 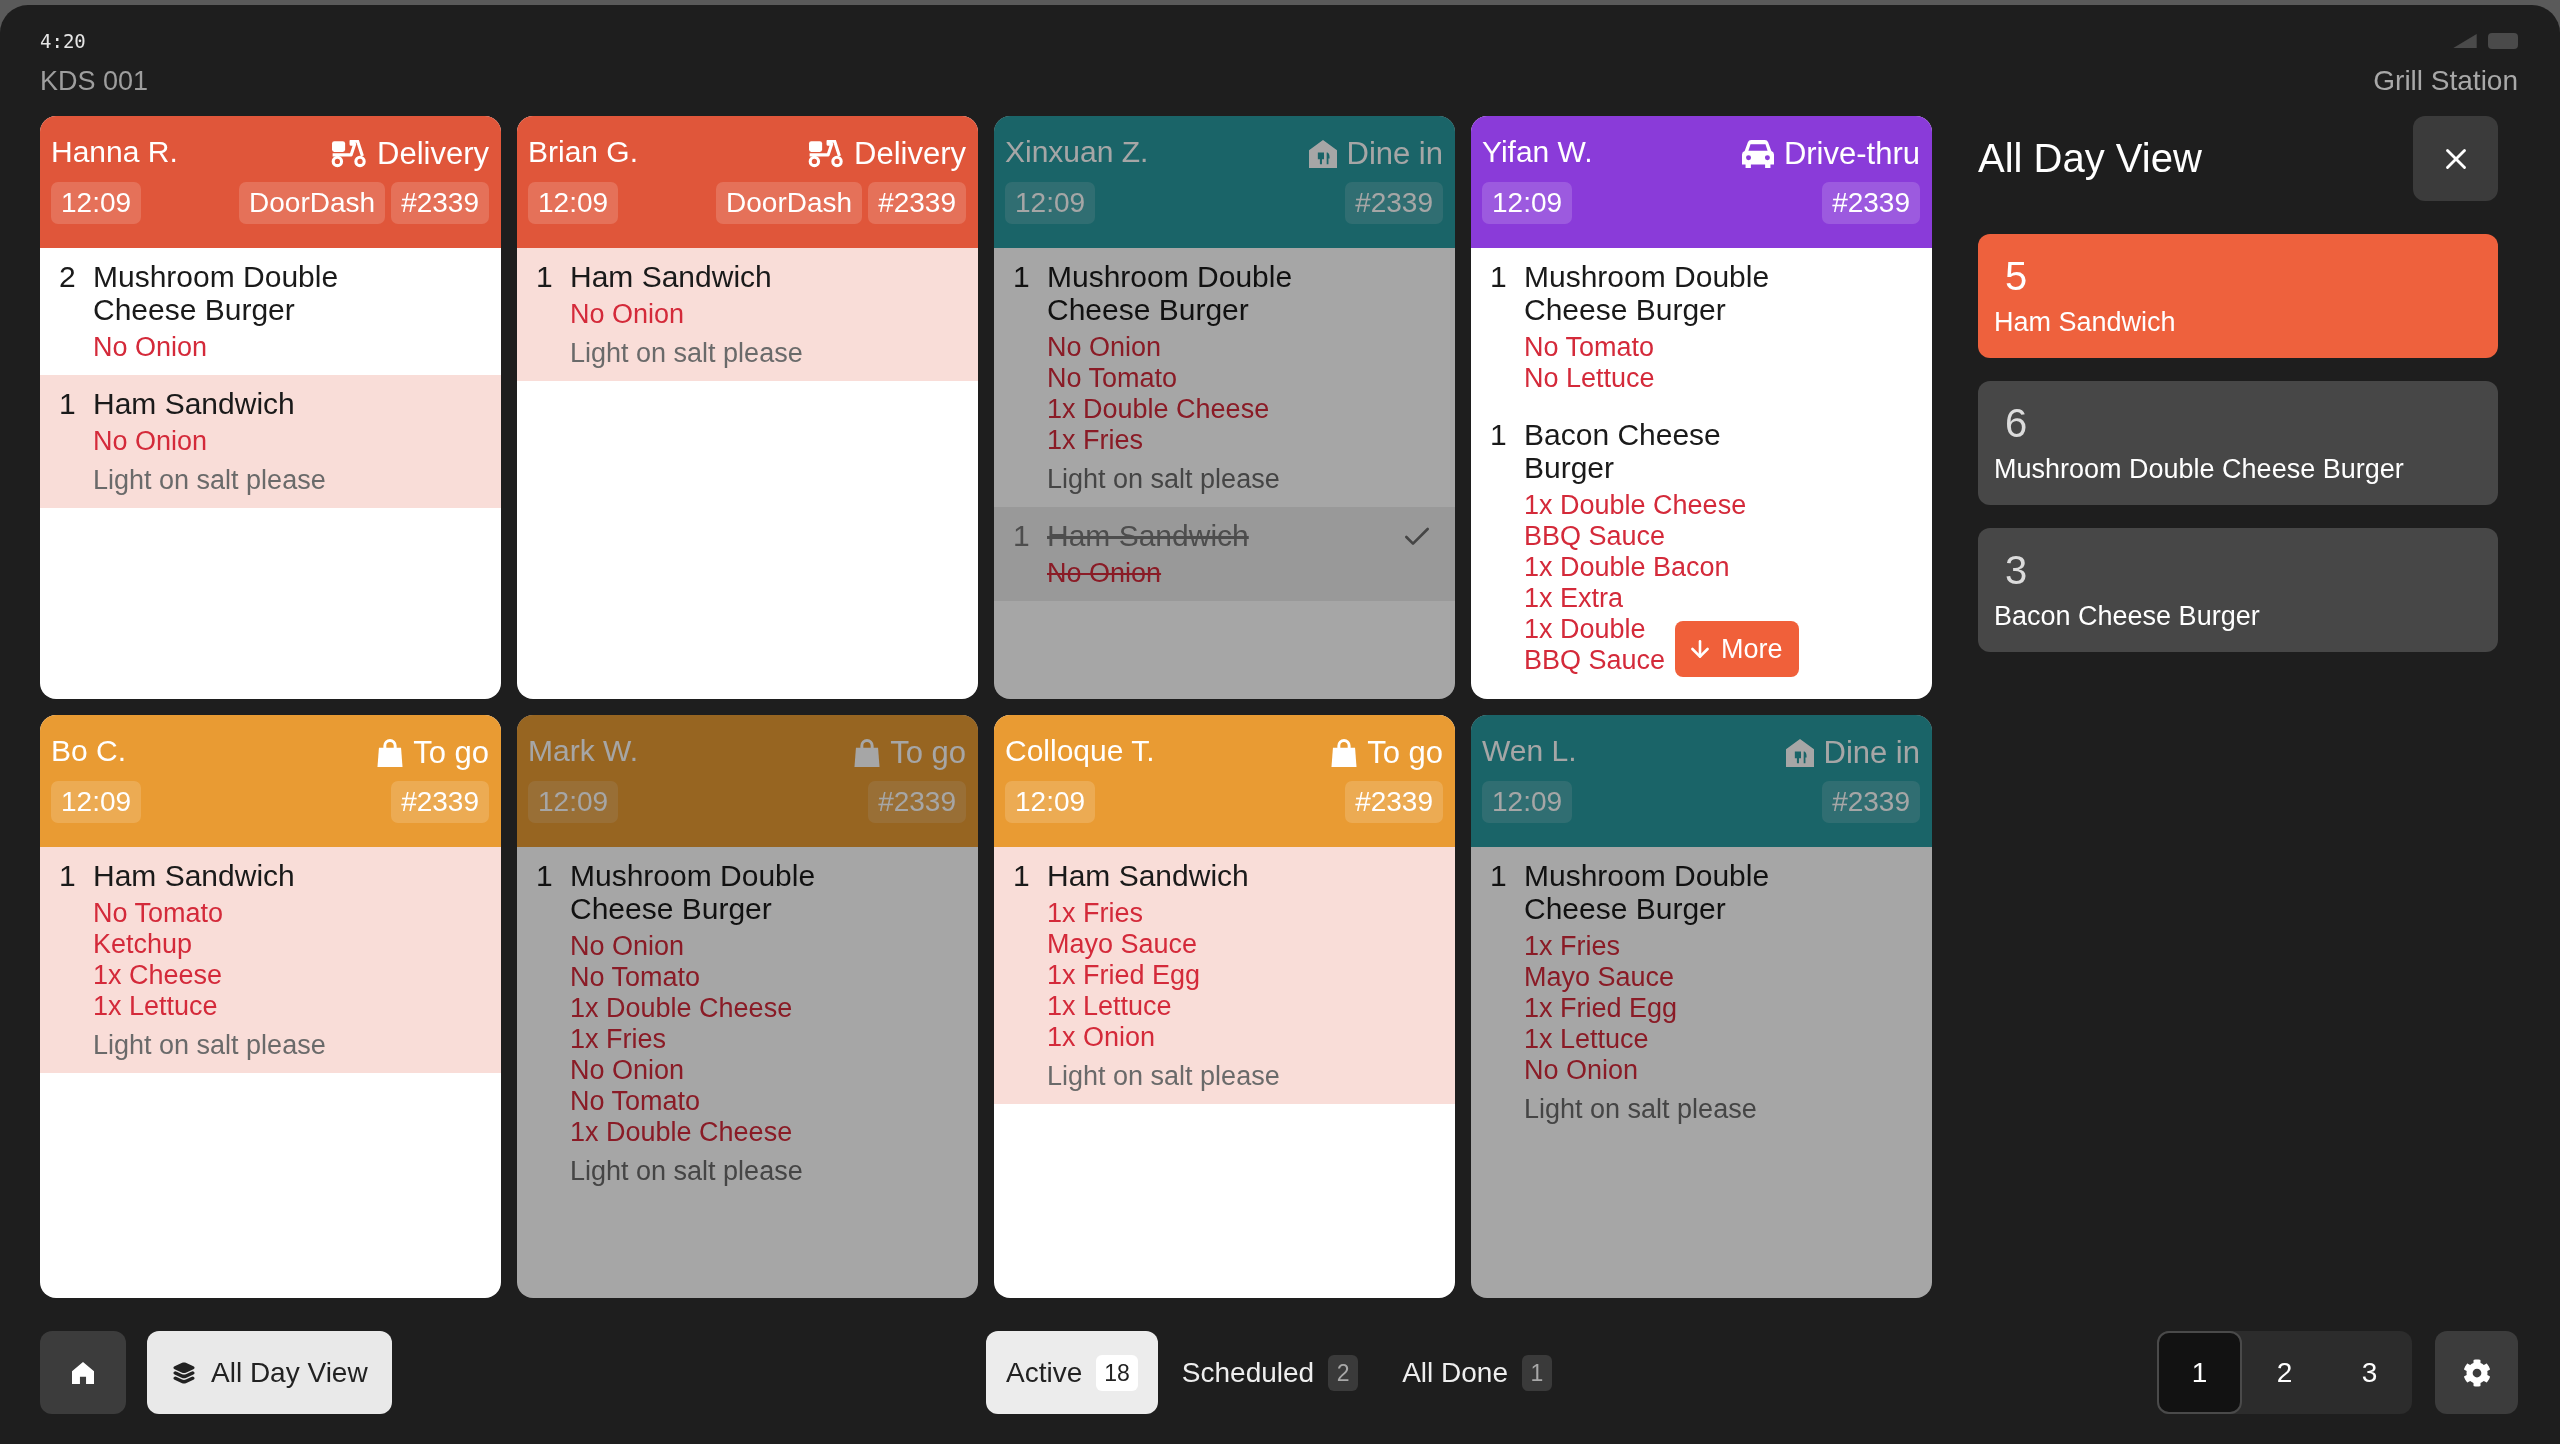 I want to click on filter-tab: Active 18, so click(x=1072, y=1372).